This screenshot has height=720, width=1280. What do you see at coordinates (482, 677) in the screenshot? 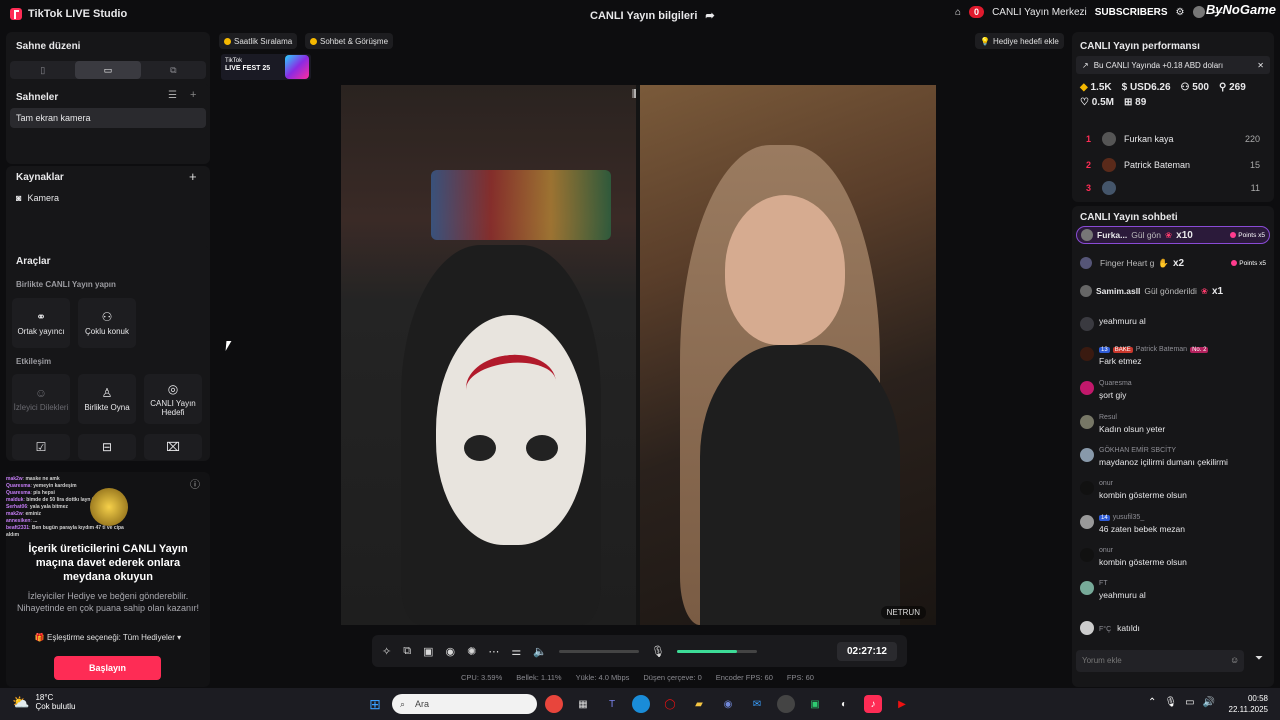
I see `cpu-stat: CPU: 3.59%` at bounding box center [482, 677].